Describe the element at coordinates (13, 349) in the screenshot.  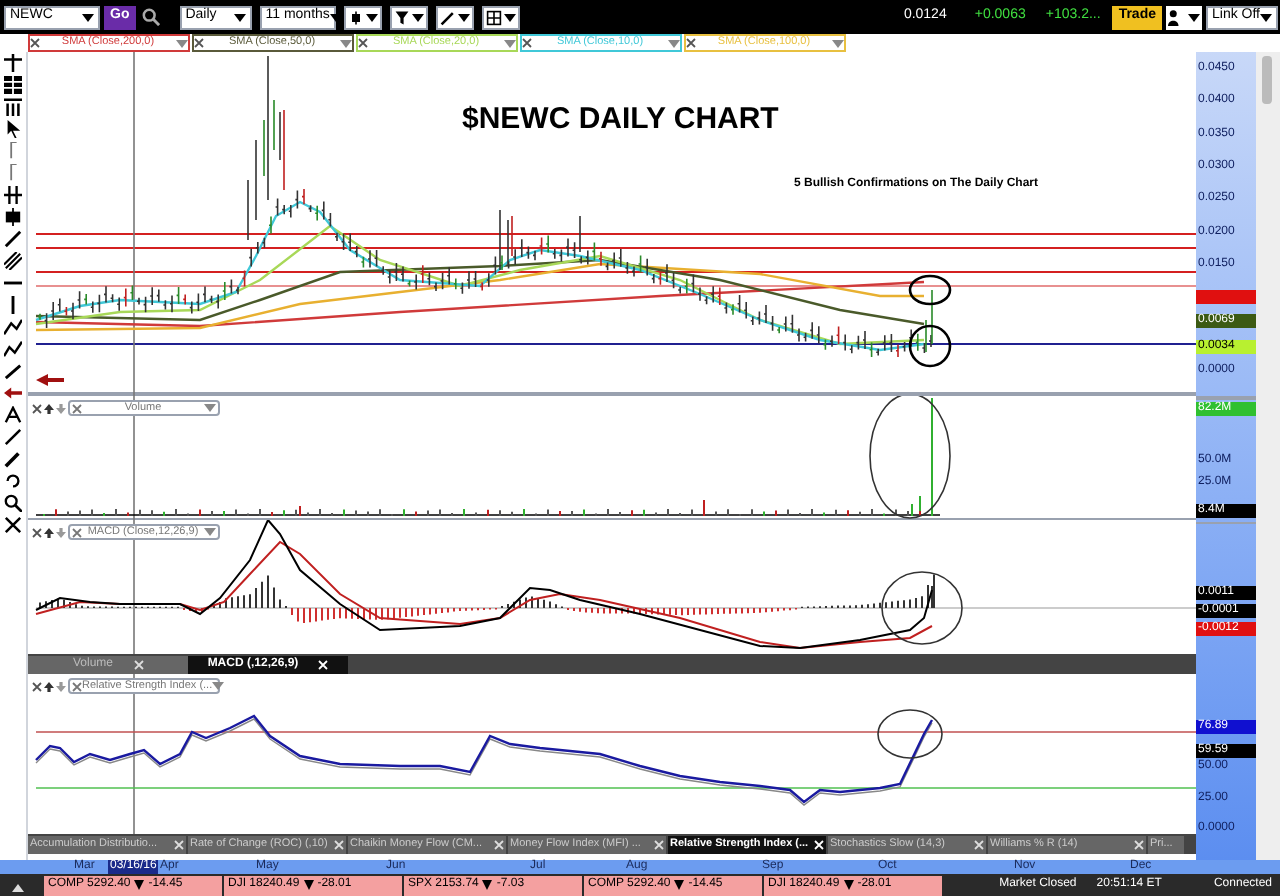
I see `zigzag-icon` at that location.